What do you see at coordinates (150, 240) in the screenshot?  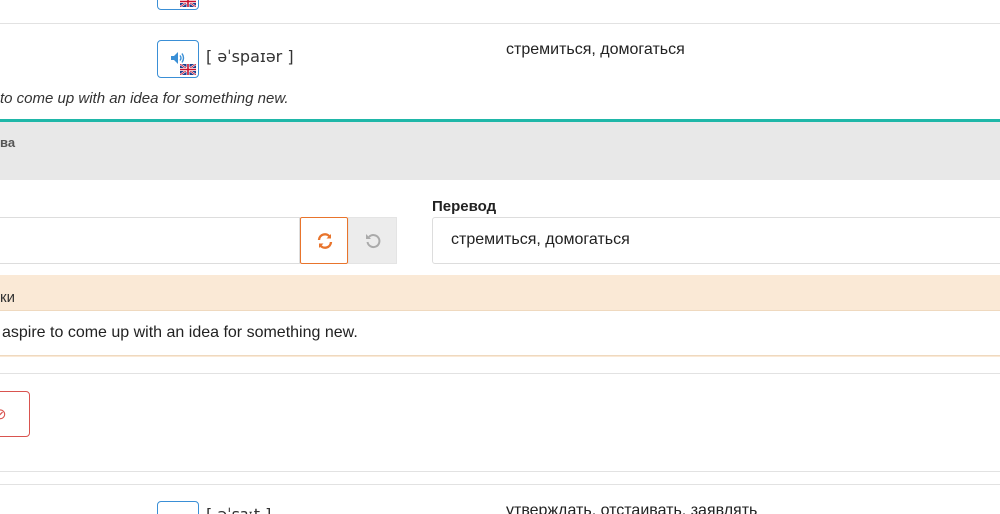 I see `word-input` at bounding box center [150, 240].